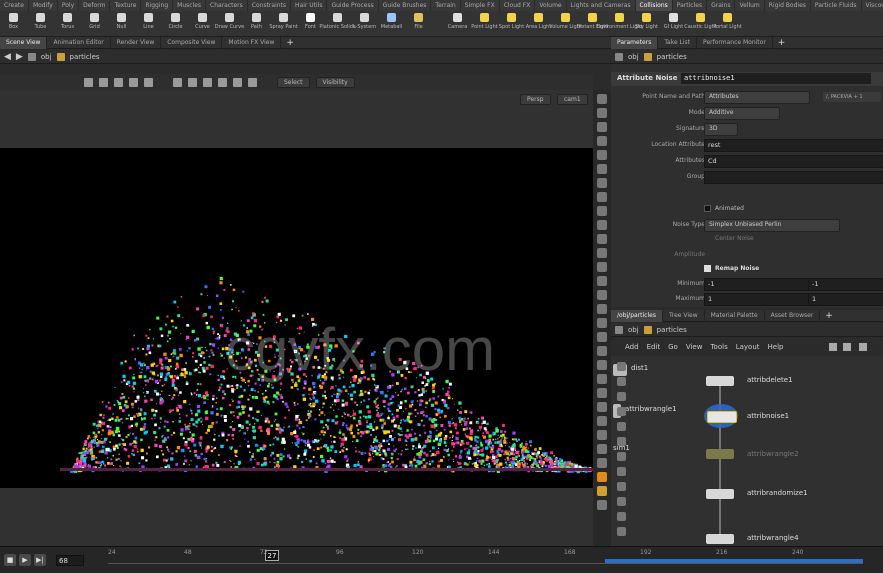 The width and height of the screenshot is (883, 573). Describe the element at coordinates (565, 23) in the screenshot. I see `shelf-tool-button: Volume Light` at that location.